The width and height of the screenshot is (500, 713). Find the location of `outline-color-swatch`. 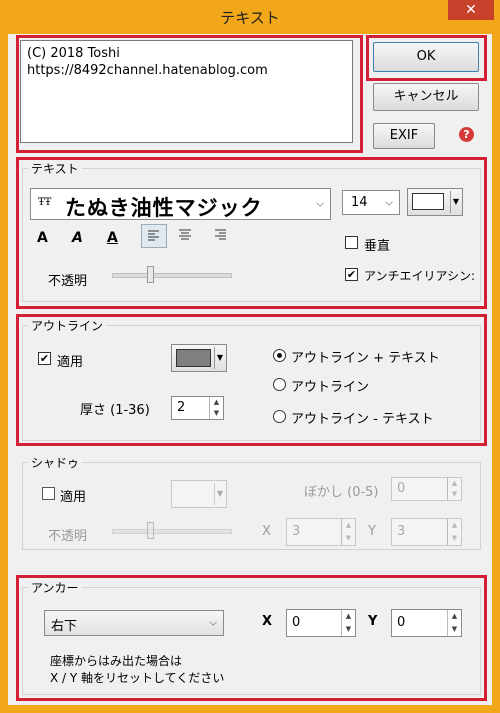

outline-color-swatch is located at coordinates (193, 358).